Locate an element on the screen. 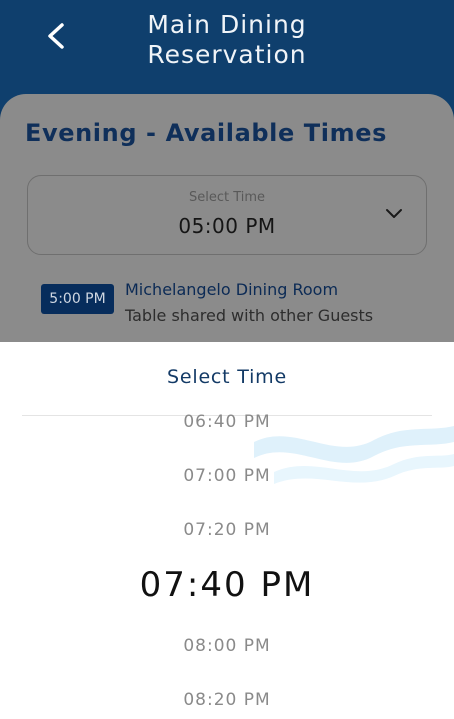 The height and width of the screenshot is (719, 454). page-title: Main Dining Reservation is located at coordinates (227, 40).